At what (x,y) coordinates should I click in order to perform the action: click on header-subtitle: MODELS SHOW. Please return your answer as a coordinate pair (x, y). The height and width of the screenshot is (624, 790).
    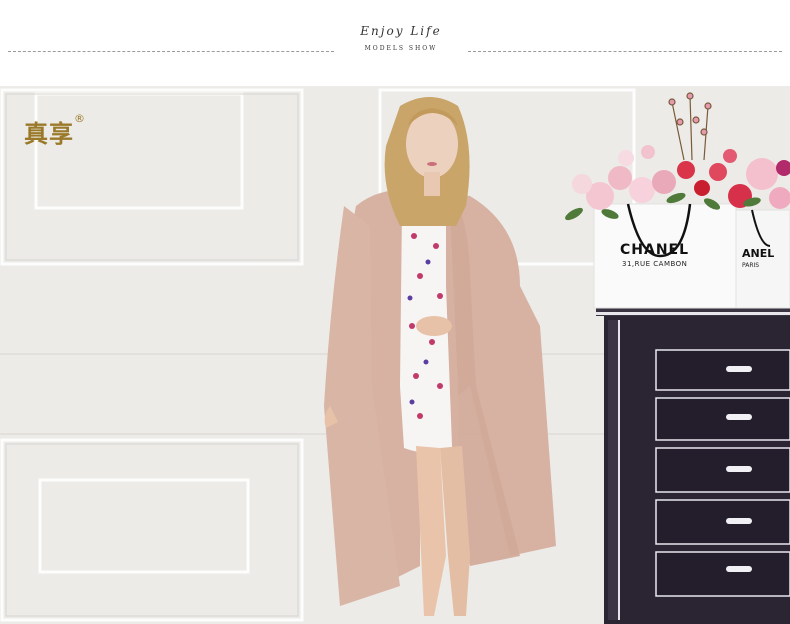
    Looking at the image, I should click on (401, 48).